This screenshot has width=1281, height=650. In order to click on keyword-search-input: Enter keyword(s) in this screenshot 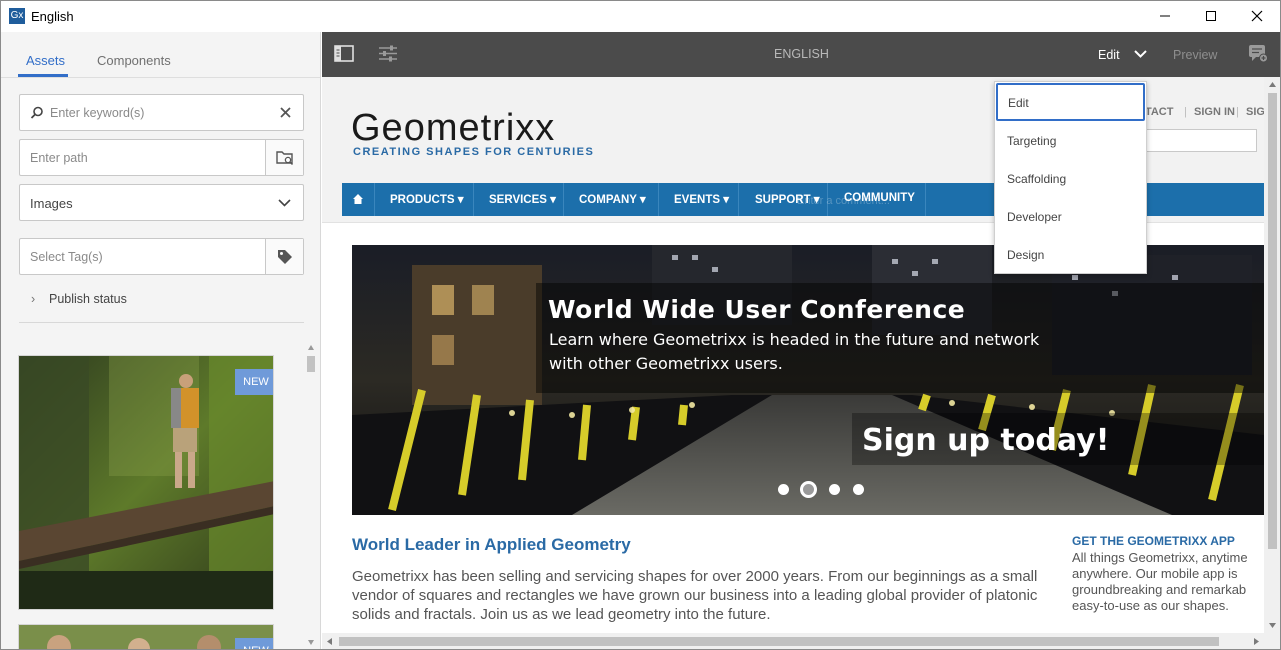, I will do `click(97, 113)`.